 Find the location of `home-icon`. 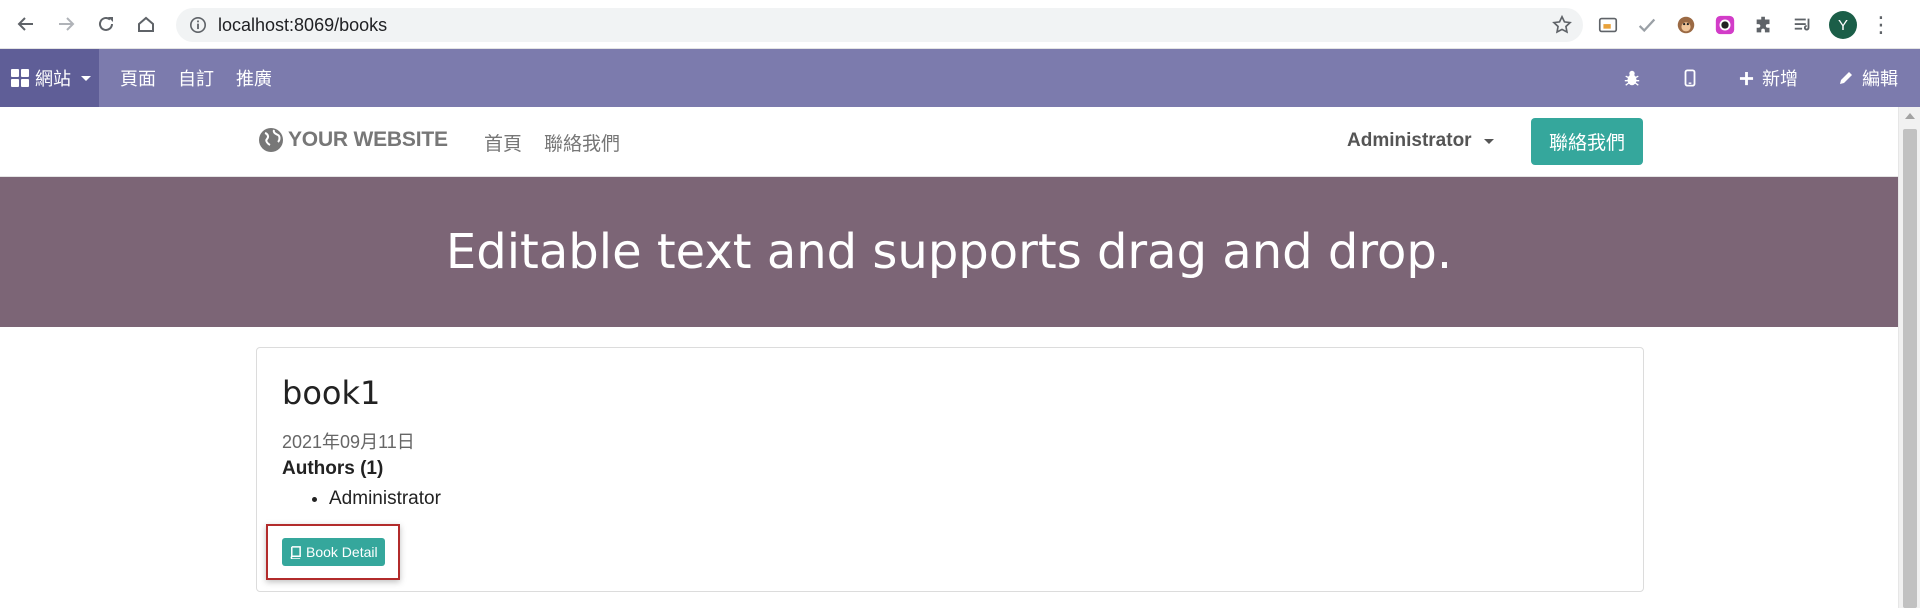

home-icon is located at coordinates (146, 24).